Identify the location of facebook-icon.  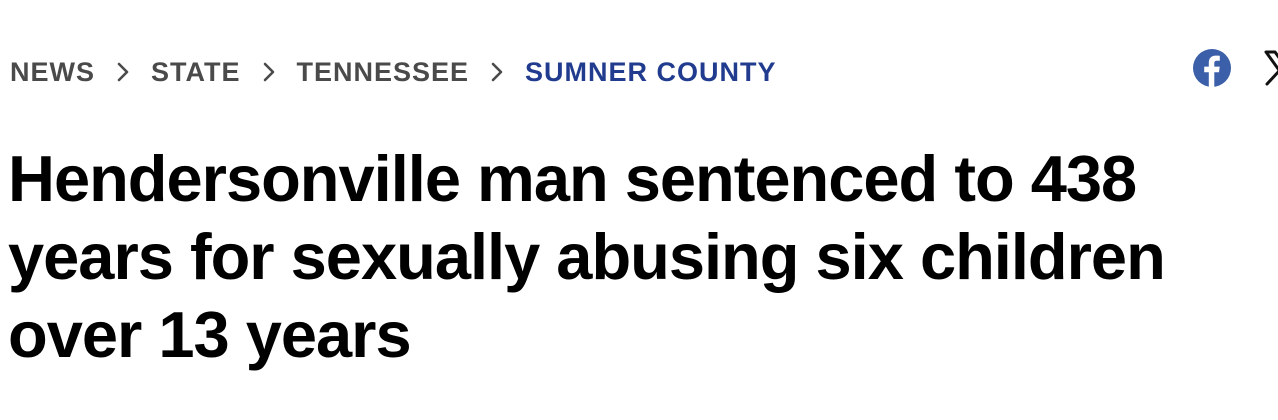
(1212, 68).